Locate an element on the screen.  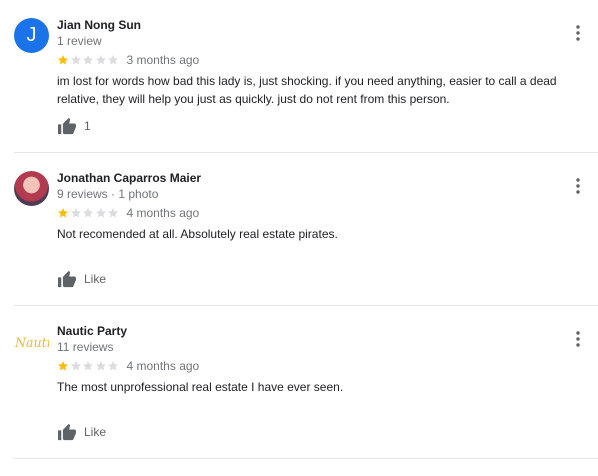
reviewer-meta: 9 reviews · 1 photo is located at coordinates (108, 194).